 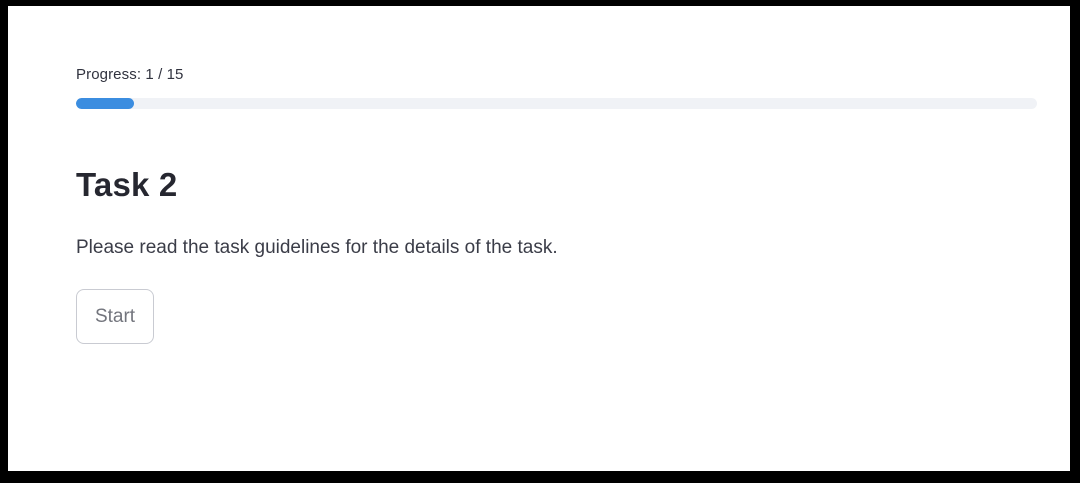 I want to click on progress-label: Progress: 1 / 15, so click(x=130, y=74).